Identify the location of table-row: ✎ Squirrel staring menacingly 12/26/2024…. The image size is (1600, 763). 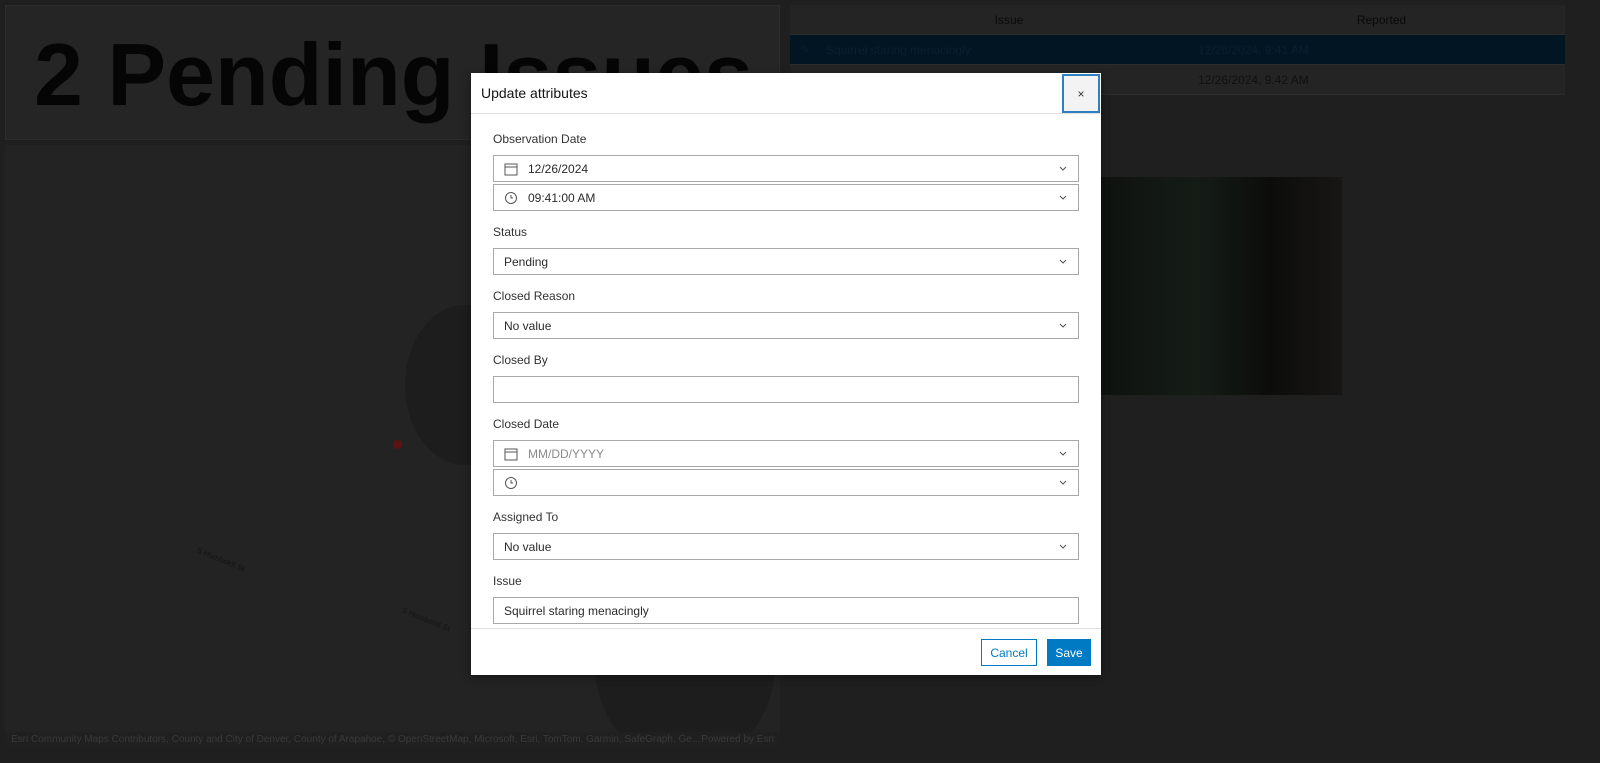
(1177, 50).